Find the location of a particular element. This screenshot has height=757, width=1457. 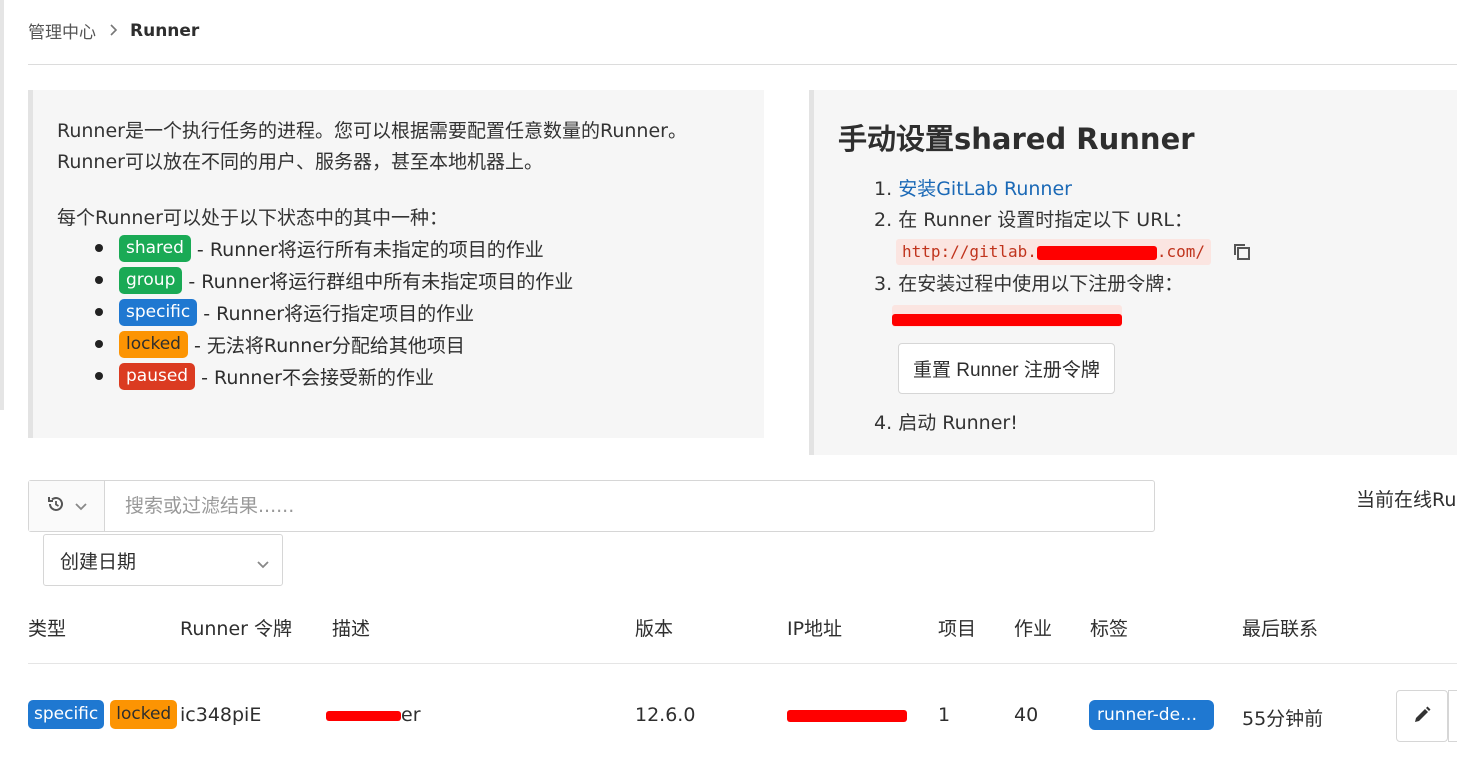

step-number: 3. is located at coordinates (883, 284).